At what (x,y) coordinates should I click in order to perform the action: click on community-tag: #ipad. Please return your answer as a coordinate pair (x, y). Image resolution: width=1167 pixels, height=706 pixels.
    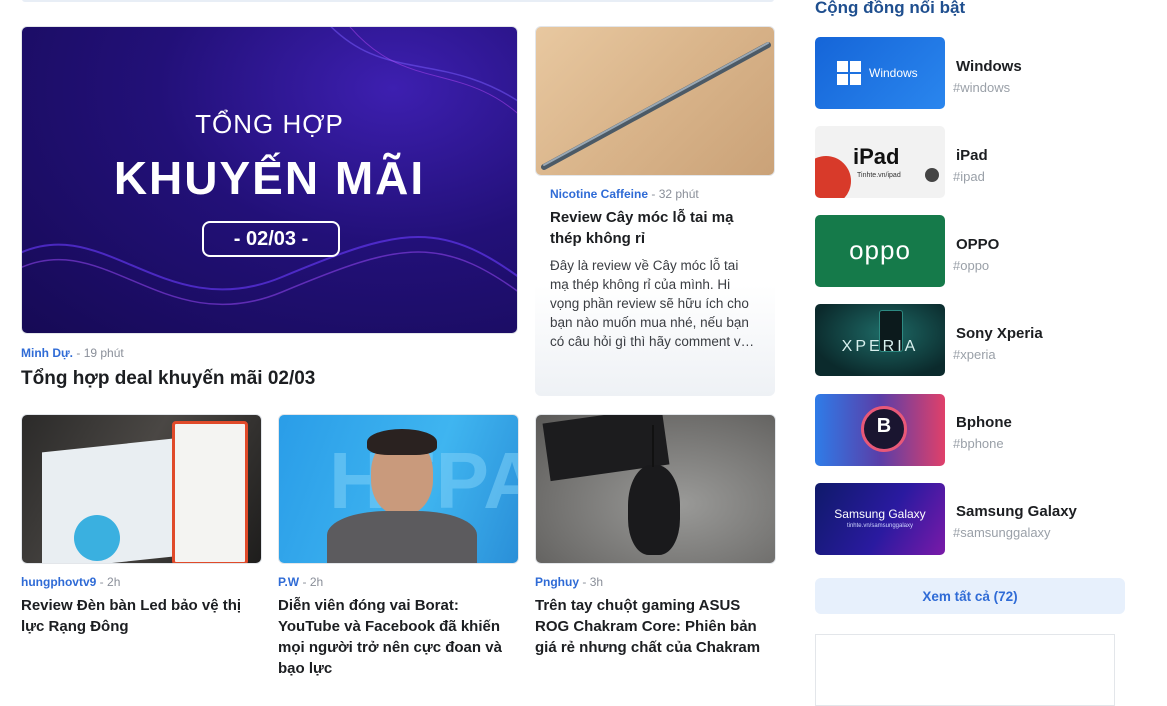
    Looking at the image, I should click on (969, 176).